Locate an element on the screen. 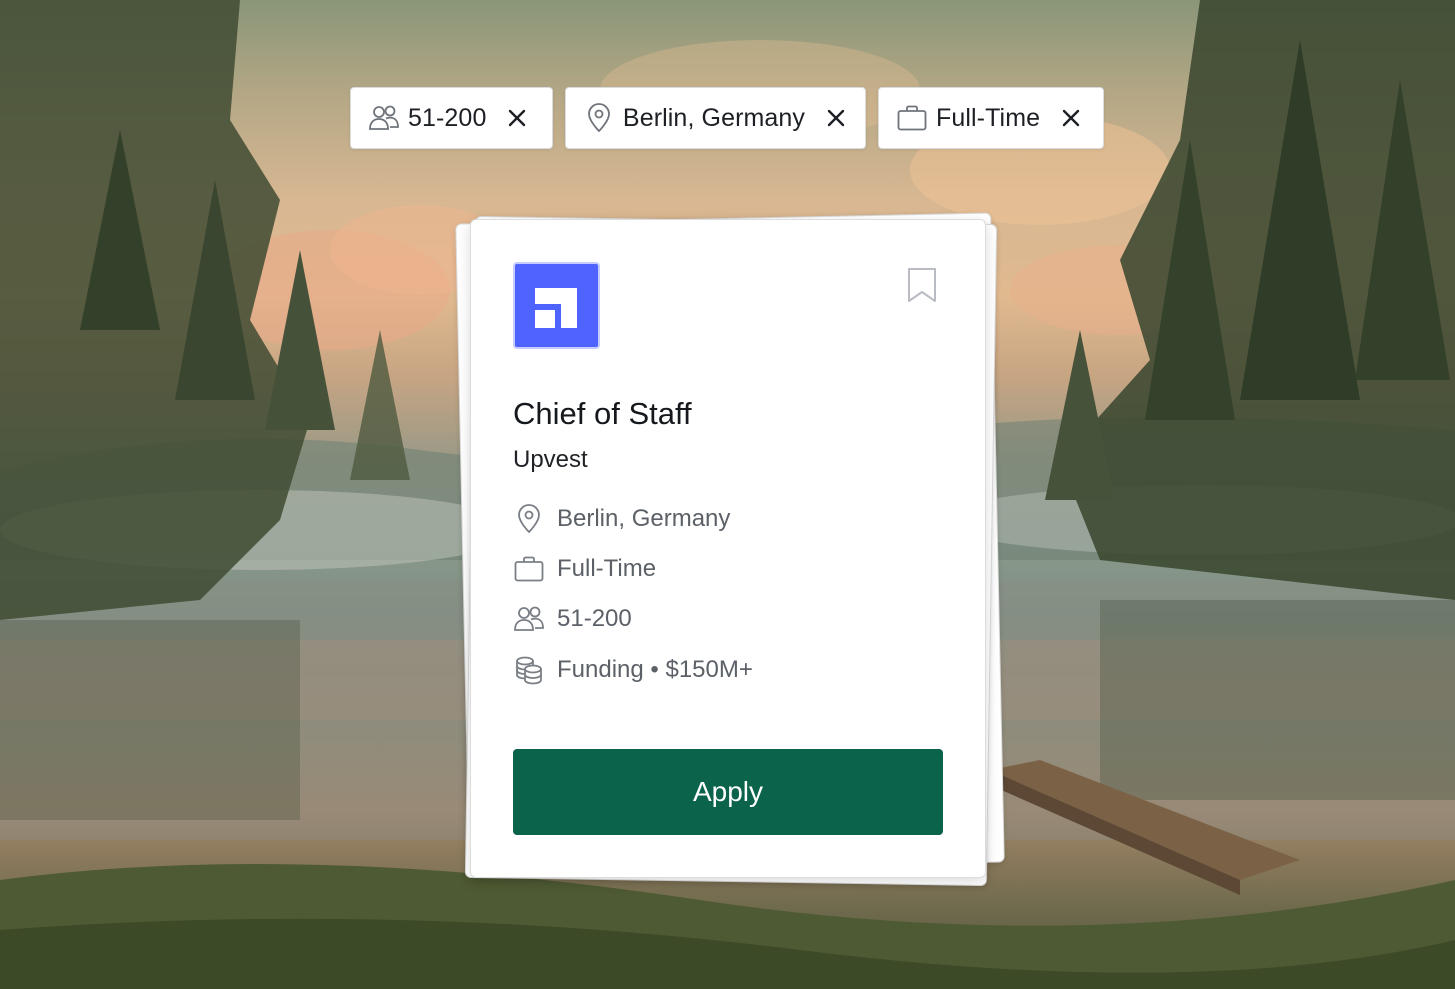  active-filters: 51-200 Berlin, Germany Full-Time is located at coordinates (727, 118).